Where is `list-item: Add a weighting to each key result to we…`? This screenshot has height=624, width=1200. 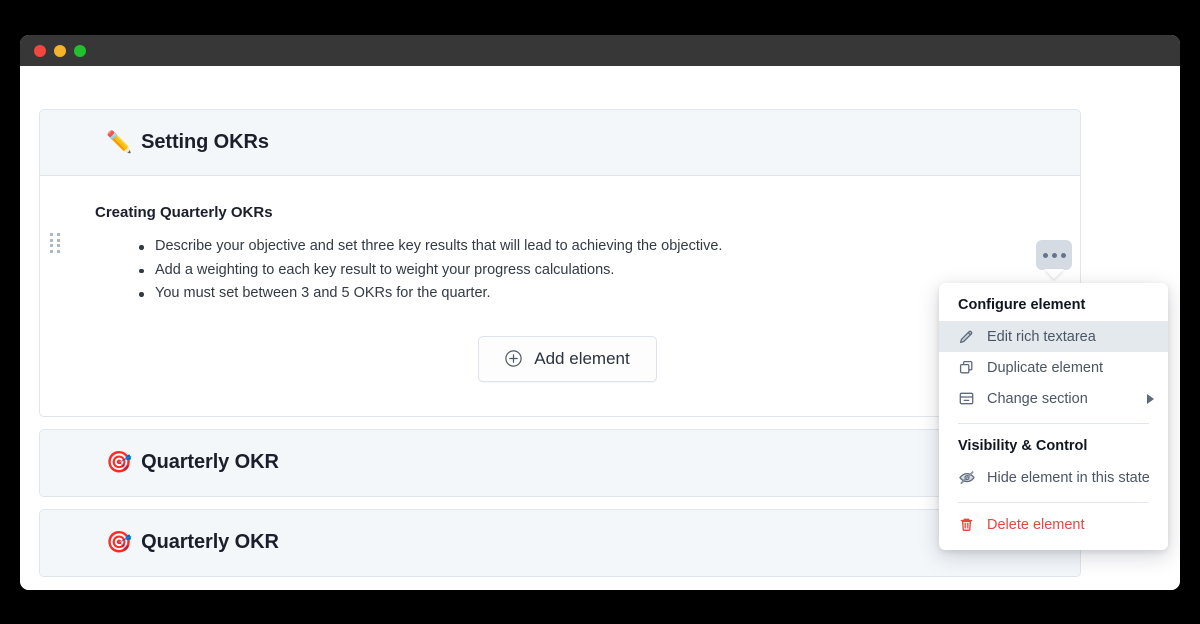 list-item: Add a weighting to each key result to we… is located at coordinates (589, 271).